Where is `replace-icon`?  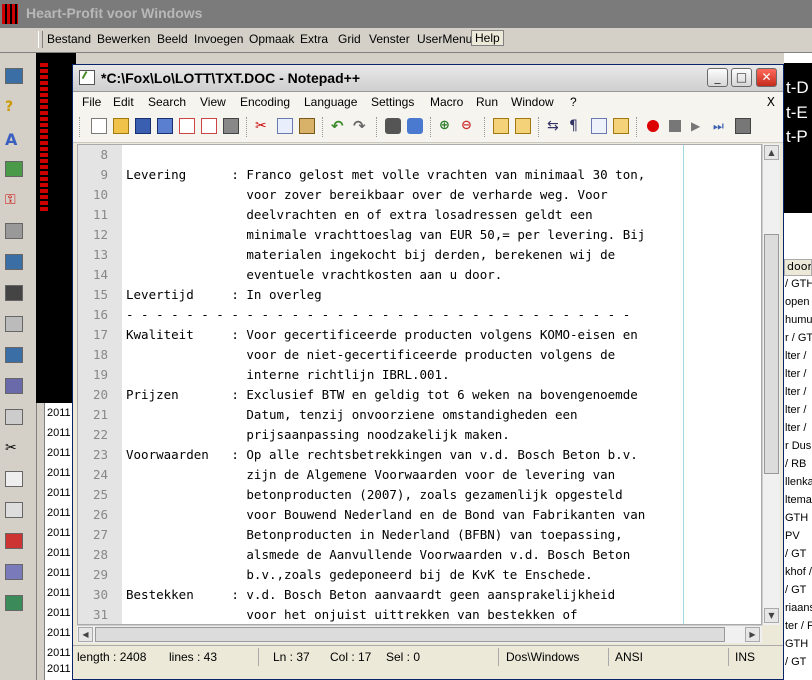
replace-icon is located at coordinates (415, 126).